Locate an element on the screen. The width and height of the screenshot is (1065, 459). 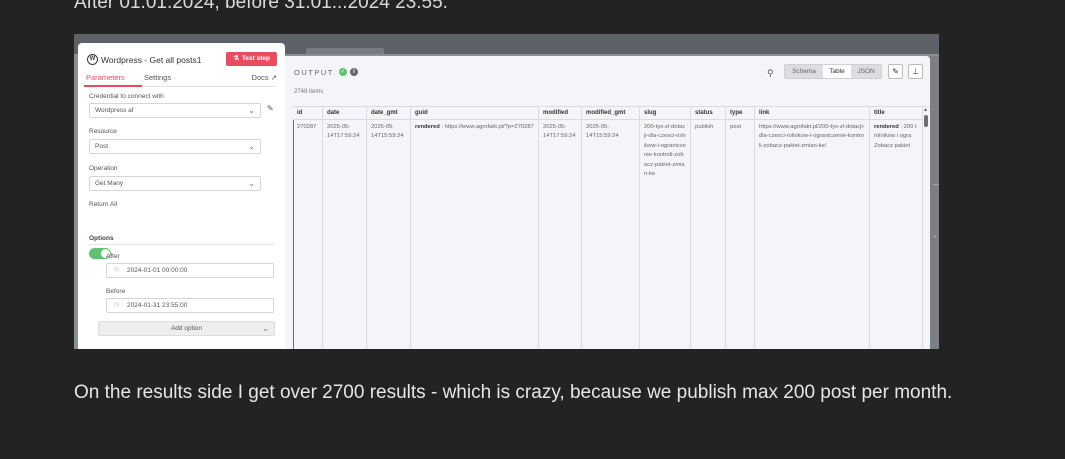
test-step-label: Test step is located at coordinates (255, 58).